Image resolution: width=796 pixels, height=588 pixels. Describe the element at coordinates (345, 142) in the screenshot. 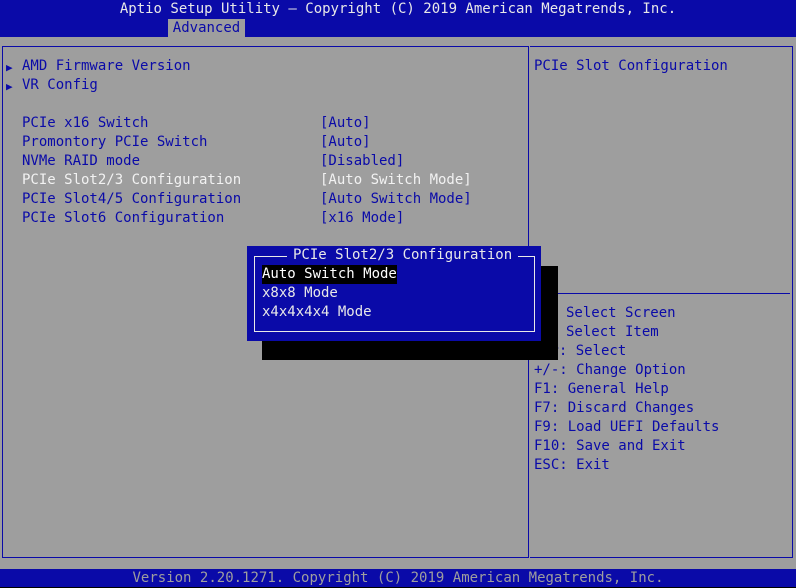

I see `setting-value-promontory-pcie-switch: [Auto]` at that location.